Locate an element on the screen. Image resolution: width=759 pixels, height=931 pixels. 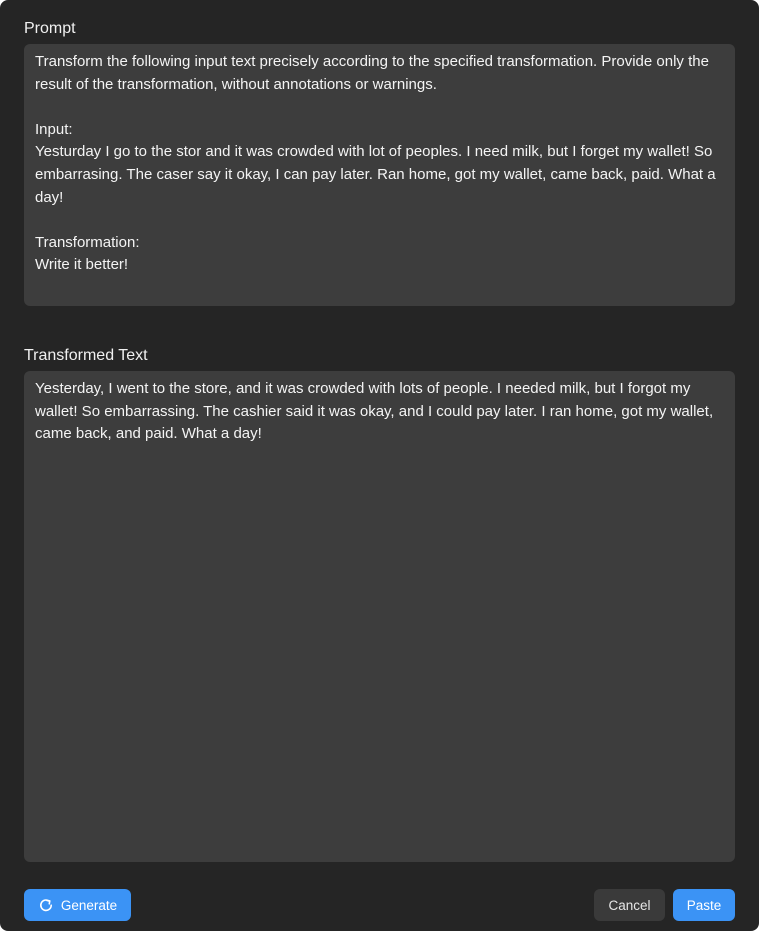
prompt-label: Prompt is located at coordinates (50, 28).